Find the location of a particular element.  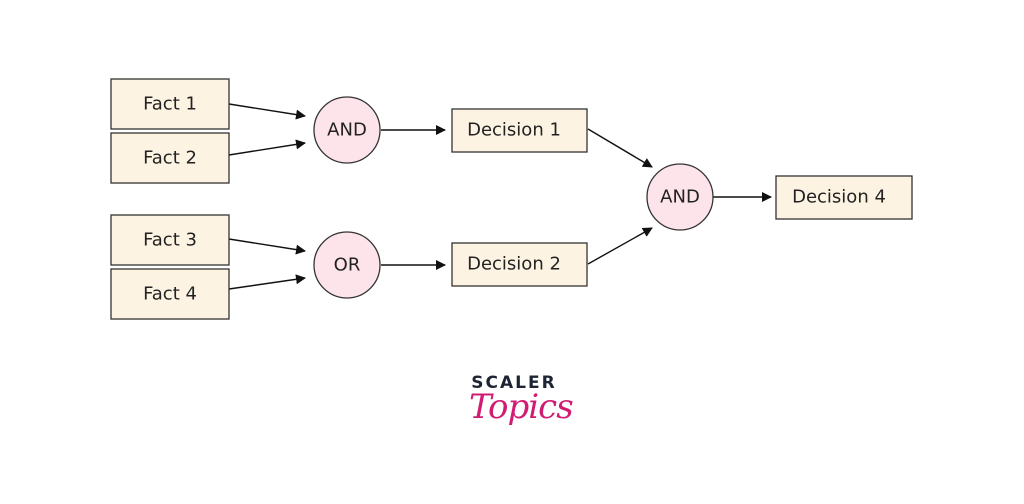

fact-box: Fact 3 is located at coordinates (170, 240).